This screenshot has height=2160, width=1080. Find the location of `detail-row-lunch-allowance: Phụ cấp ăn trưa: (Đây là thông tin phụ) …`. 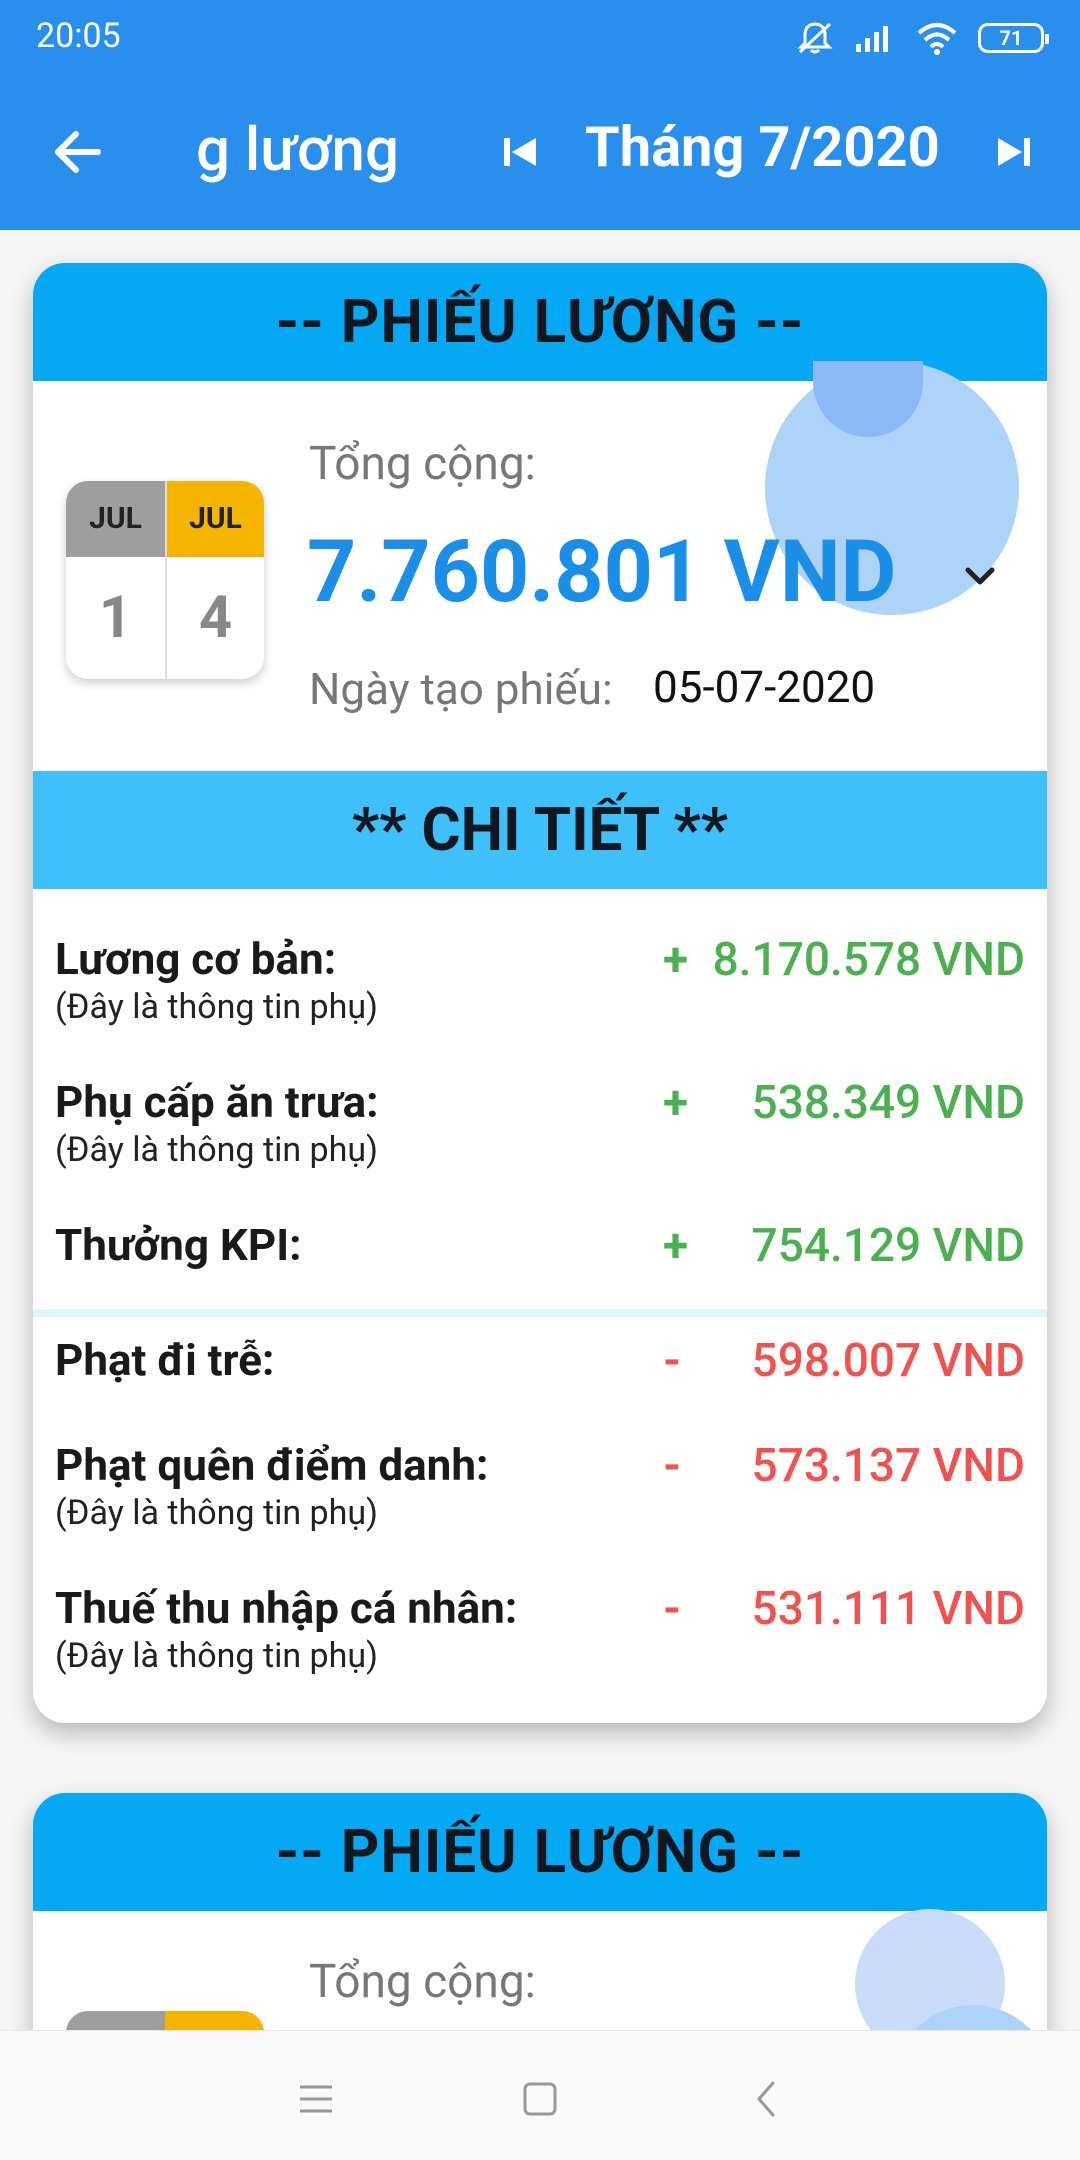

detail-row-lunch-allowance: Phụ cấp ăn trưa: (Đây là thông tin phụ) … is located at coordinates (540, 1123).